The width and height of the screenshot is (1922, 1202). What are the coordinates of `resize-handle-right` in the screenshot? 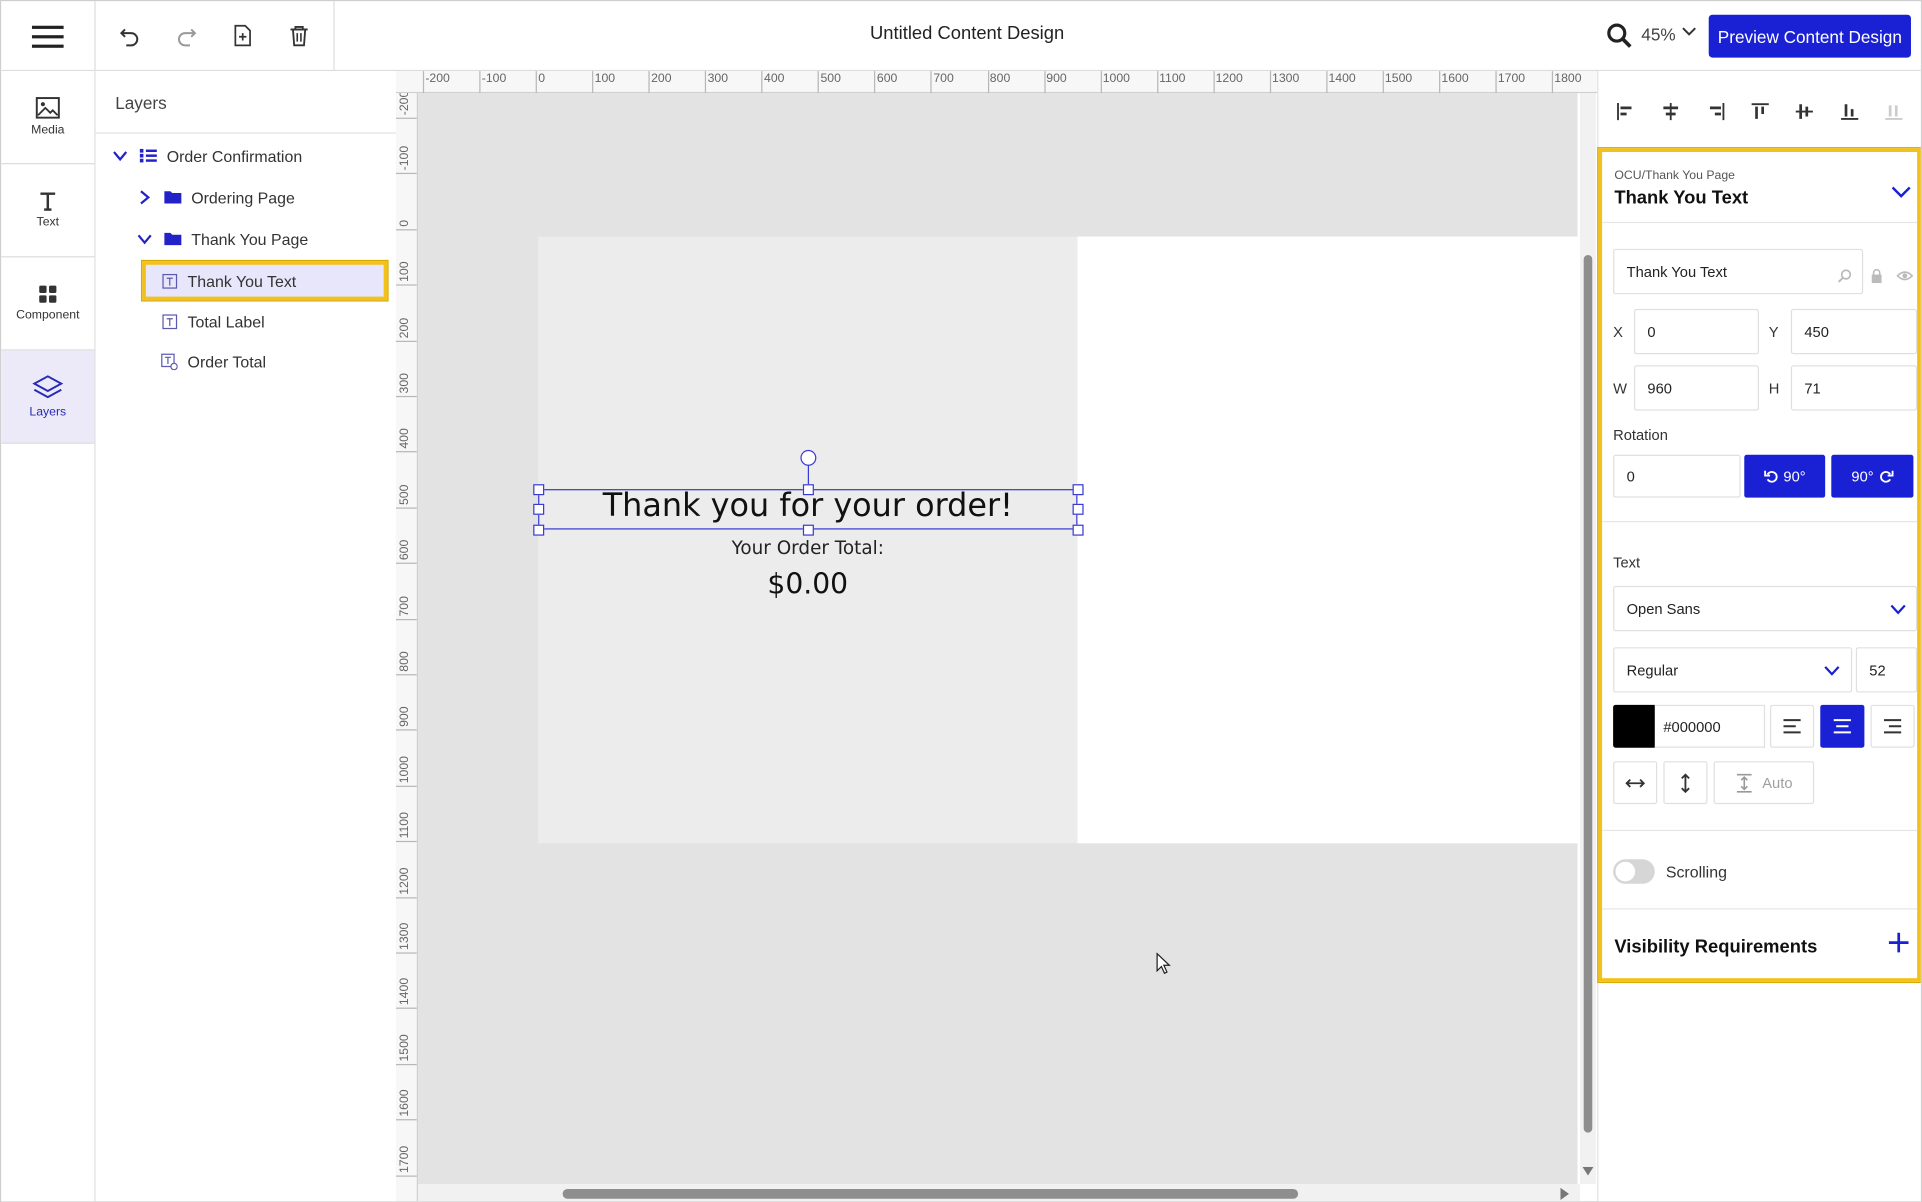 It's located at (1078, 509).